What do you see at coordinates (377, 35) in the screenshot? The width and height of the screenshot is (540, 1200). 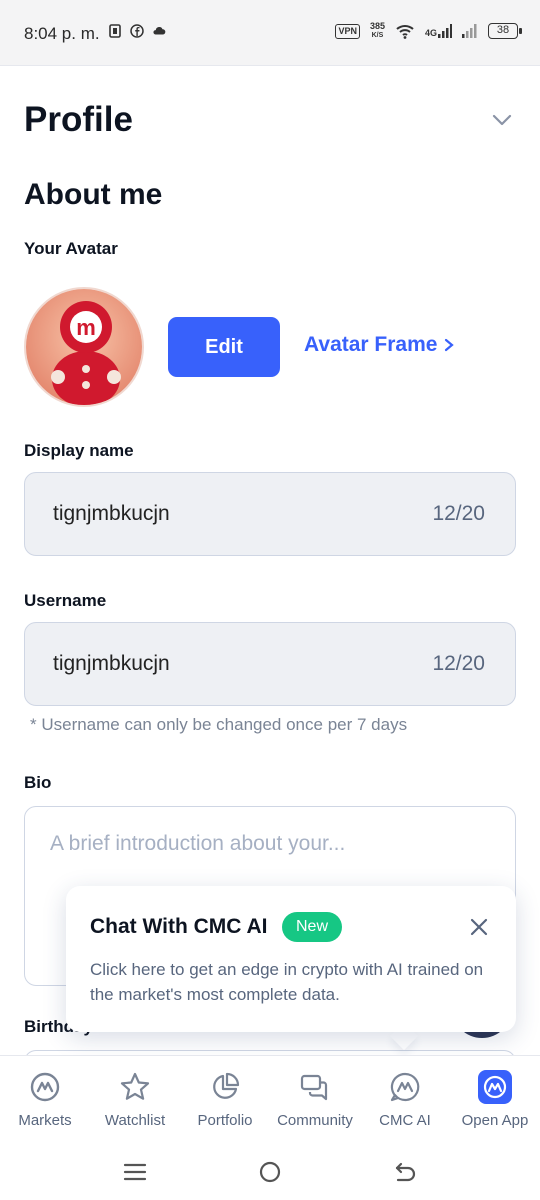 I see `speed-unit: K/S` at bounding box center [377, 35].